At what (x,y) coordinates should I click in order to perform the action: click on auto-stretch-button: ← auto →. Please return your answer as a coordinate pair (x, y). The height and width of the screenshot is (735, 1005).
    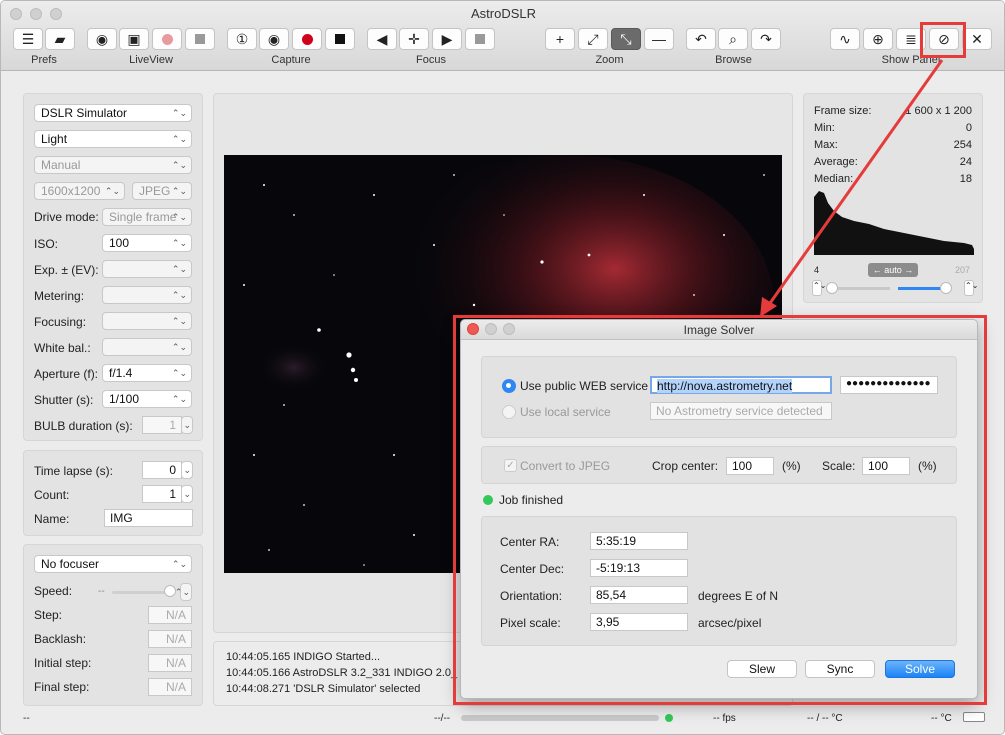
    Looking at the image, I should click on (893, 270).